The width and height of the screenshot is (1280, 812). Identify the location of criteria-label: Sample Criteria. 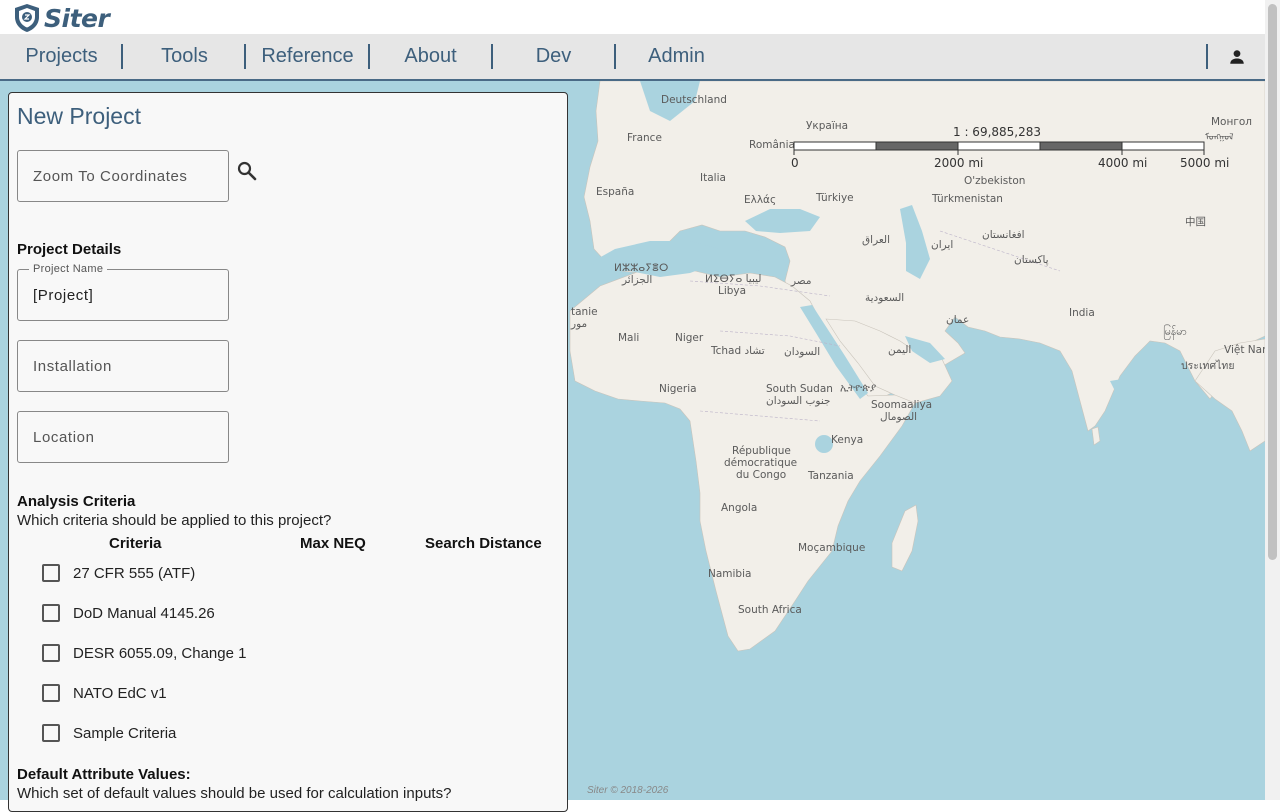
(125, 733).